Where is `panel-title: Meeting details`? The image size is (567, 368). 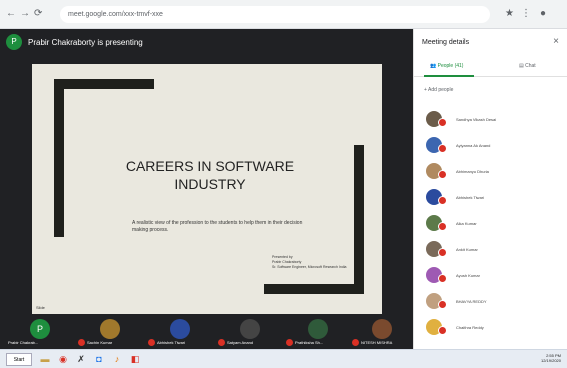 panel-title: Meeting details is located at coordinates (446, 42).